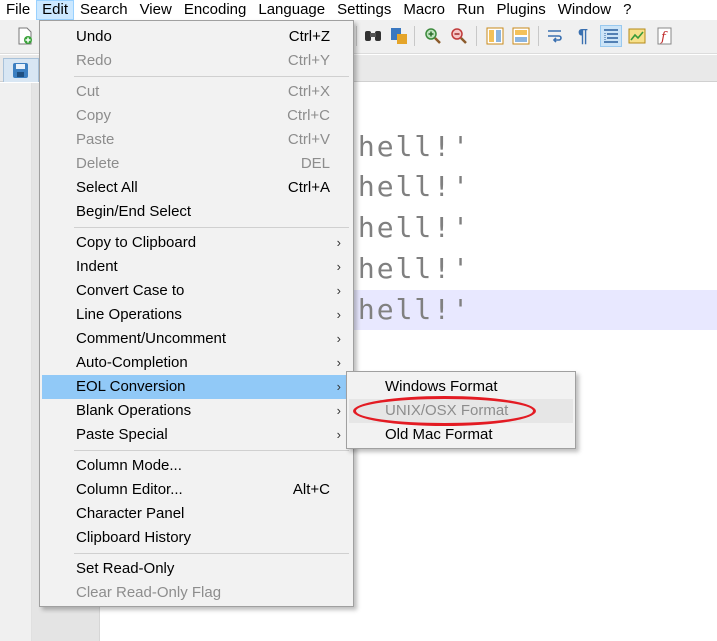 This screenshot has width=717, height=641. I want to click on copy-shortcut: Ctrl+C, so click(308, 115).